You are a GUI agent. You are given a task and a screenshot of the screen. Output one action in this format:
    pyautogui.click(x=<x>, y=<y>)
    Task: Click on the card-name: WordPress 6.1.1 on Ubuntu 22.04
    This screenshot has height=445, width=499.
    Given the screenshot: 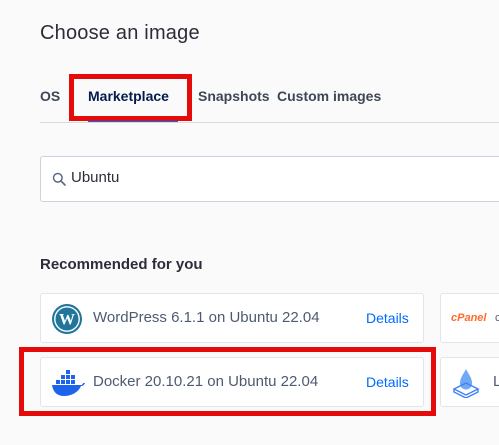 What is the action you would take?
    pyautogui.click(x=206, y=317)
    